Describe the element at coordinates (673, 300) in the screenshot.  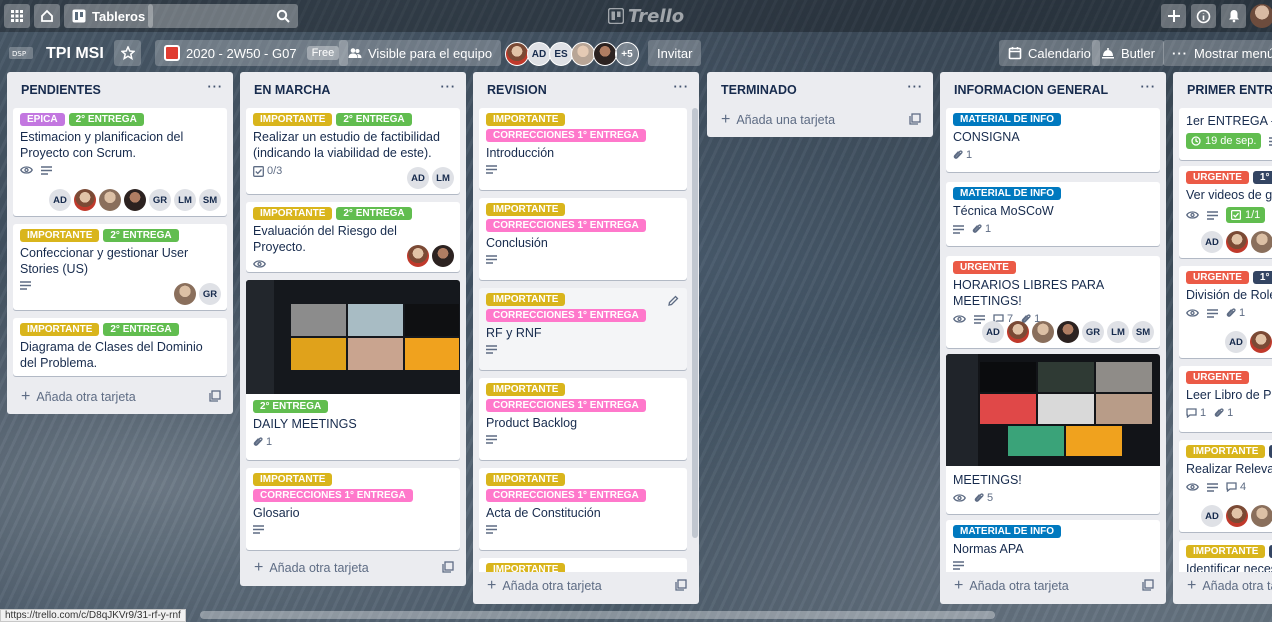
I see `pencil-edit-icon` at that location.